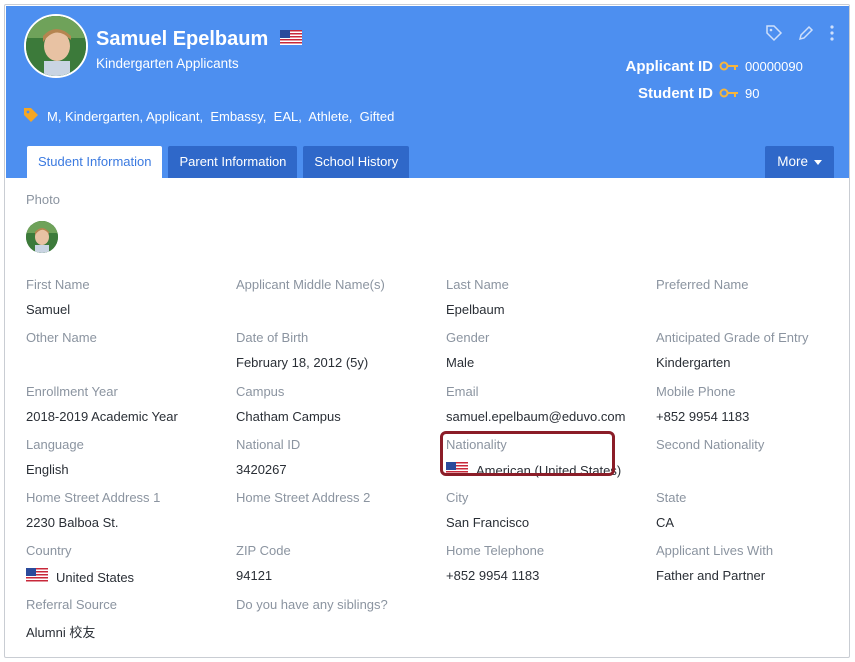 This screenshot has width=855, height=662. Describe the element at coordinates (732, 338) in the screenshot. I see `field-label: Anticipated Grade of Entry` at that location.